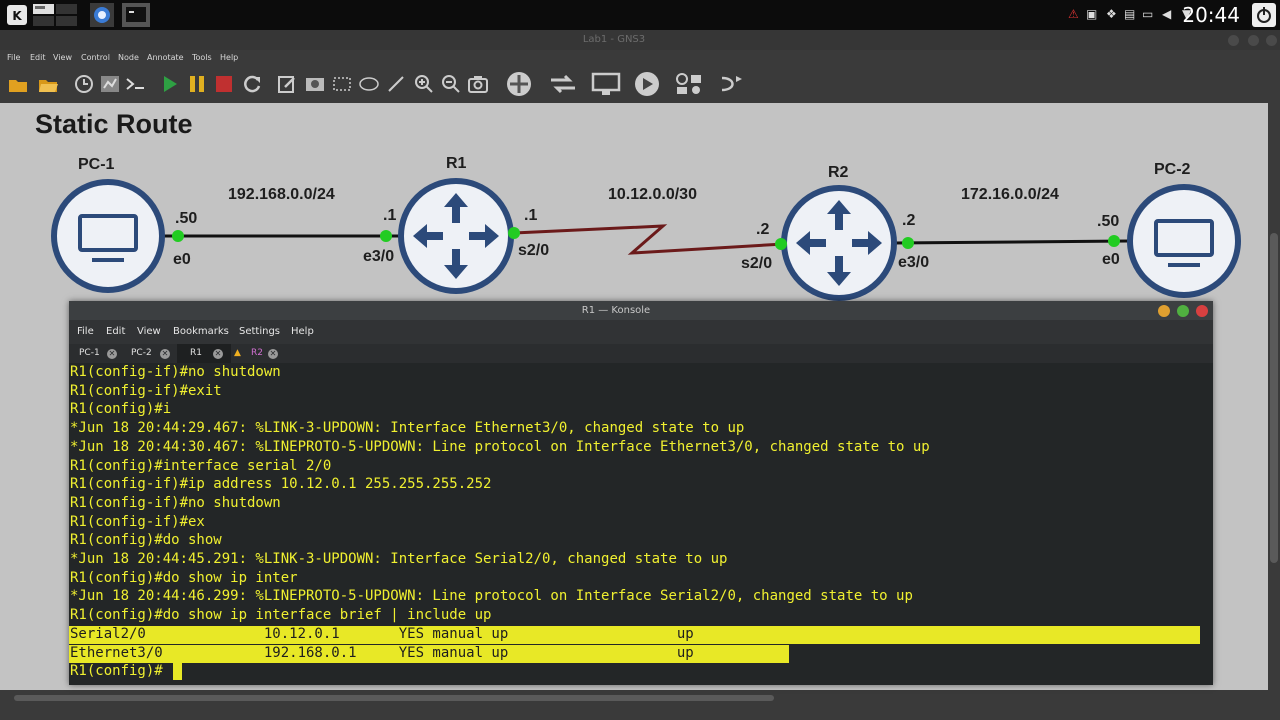 Image resolution: width=1280 pixels, height=720 pixels. What do you see at coordinates (913, 263) in the screenshot?
I see `r2-e-if-label: e3/0` at bounding box center [913, 263].